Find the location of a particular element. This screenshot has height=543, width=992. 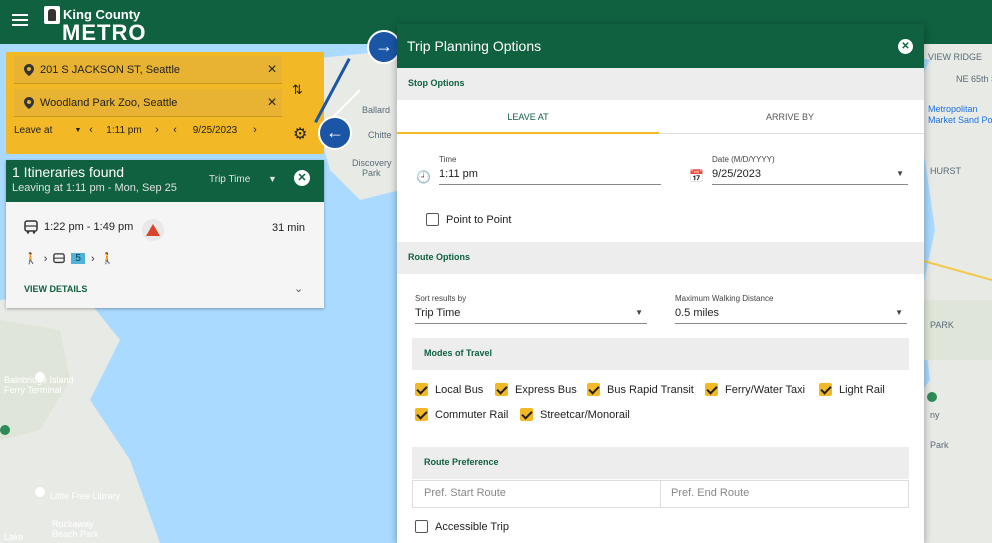

close-dialog-icon: ✕ is located at coordinates (905, 46).